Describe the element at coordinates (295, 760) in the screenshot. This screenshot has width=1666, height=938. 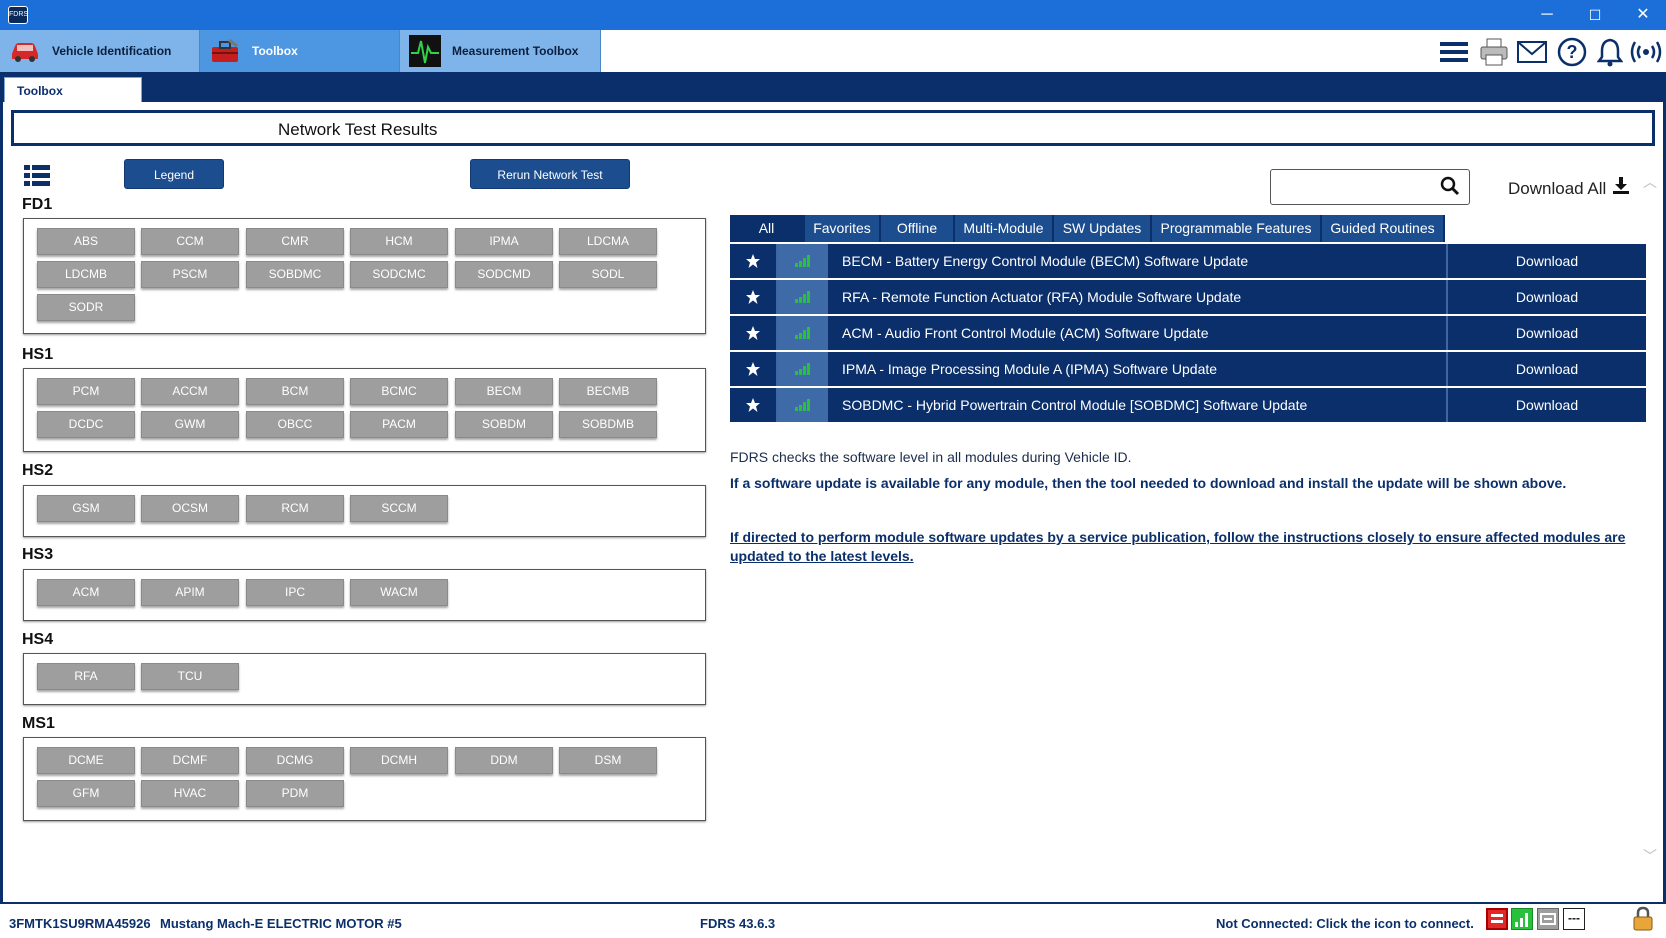
I see `module-button: DCMG` at that location.